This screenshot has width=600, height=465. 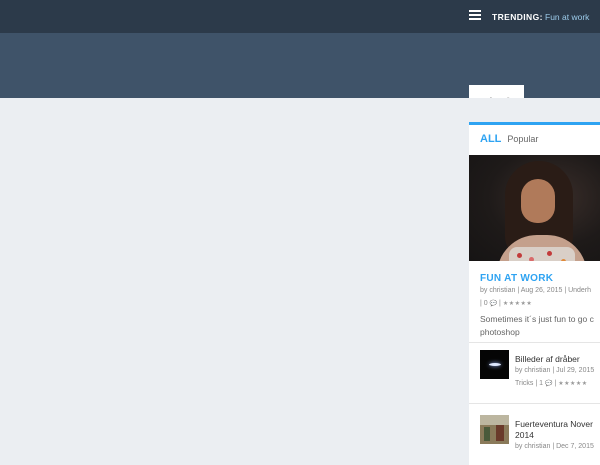 I want to click on post-thumbnail-fuerteventura, so click(x=494, y=429).